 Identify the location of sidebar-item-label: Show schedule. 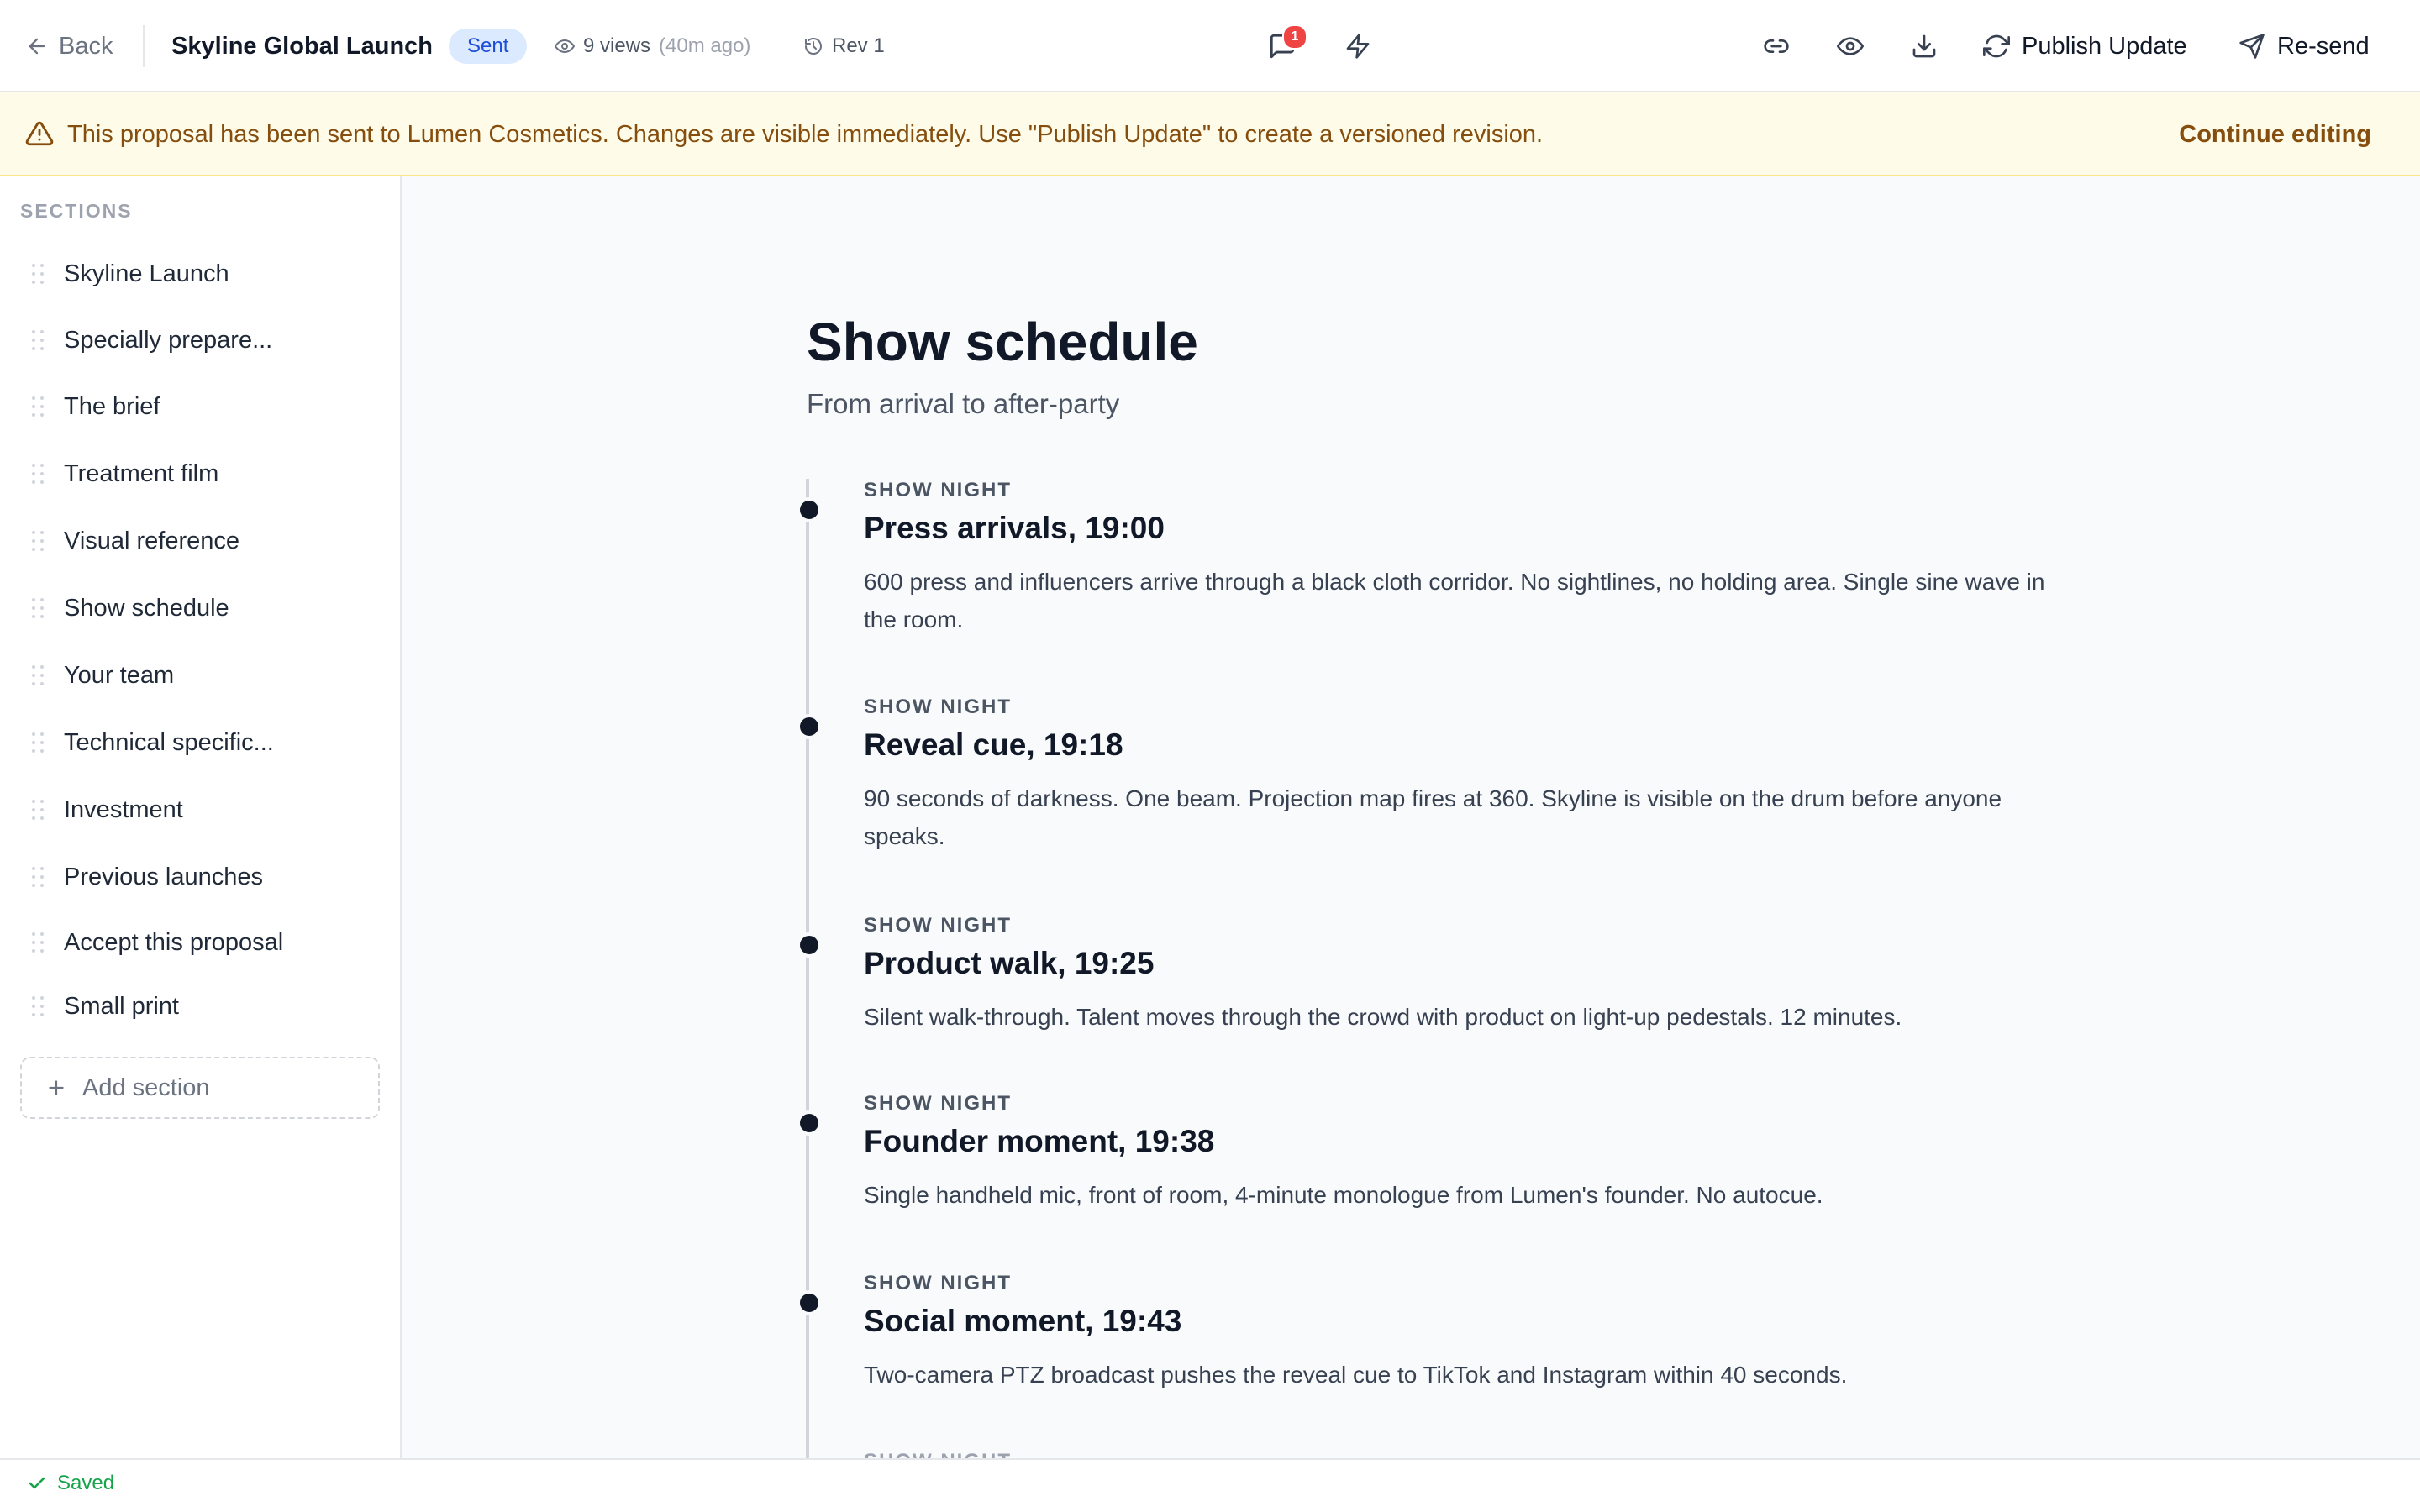
(146, 608).